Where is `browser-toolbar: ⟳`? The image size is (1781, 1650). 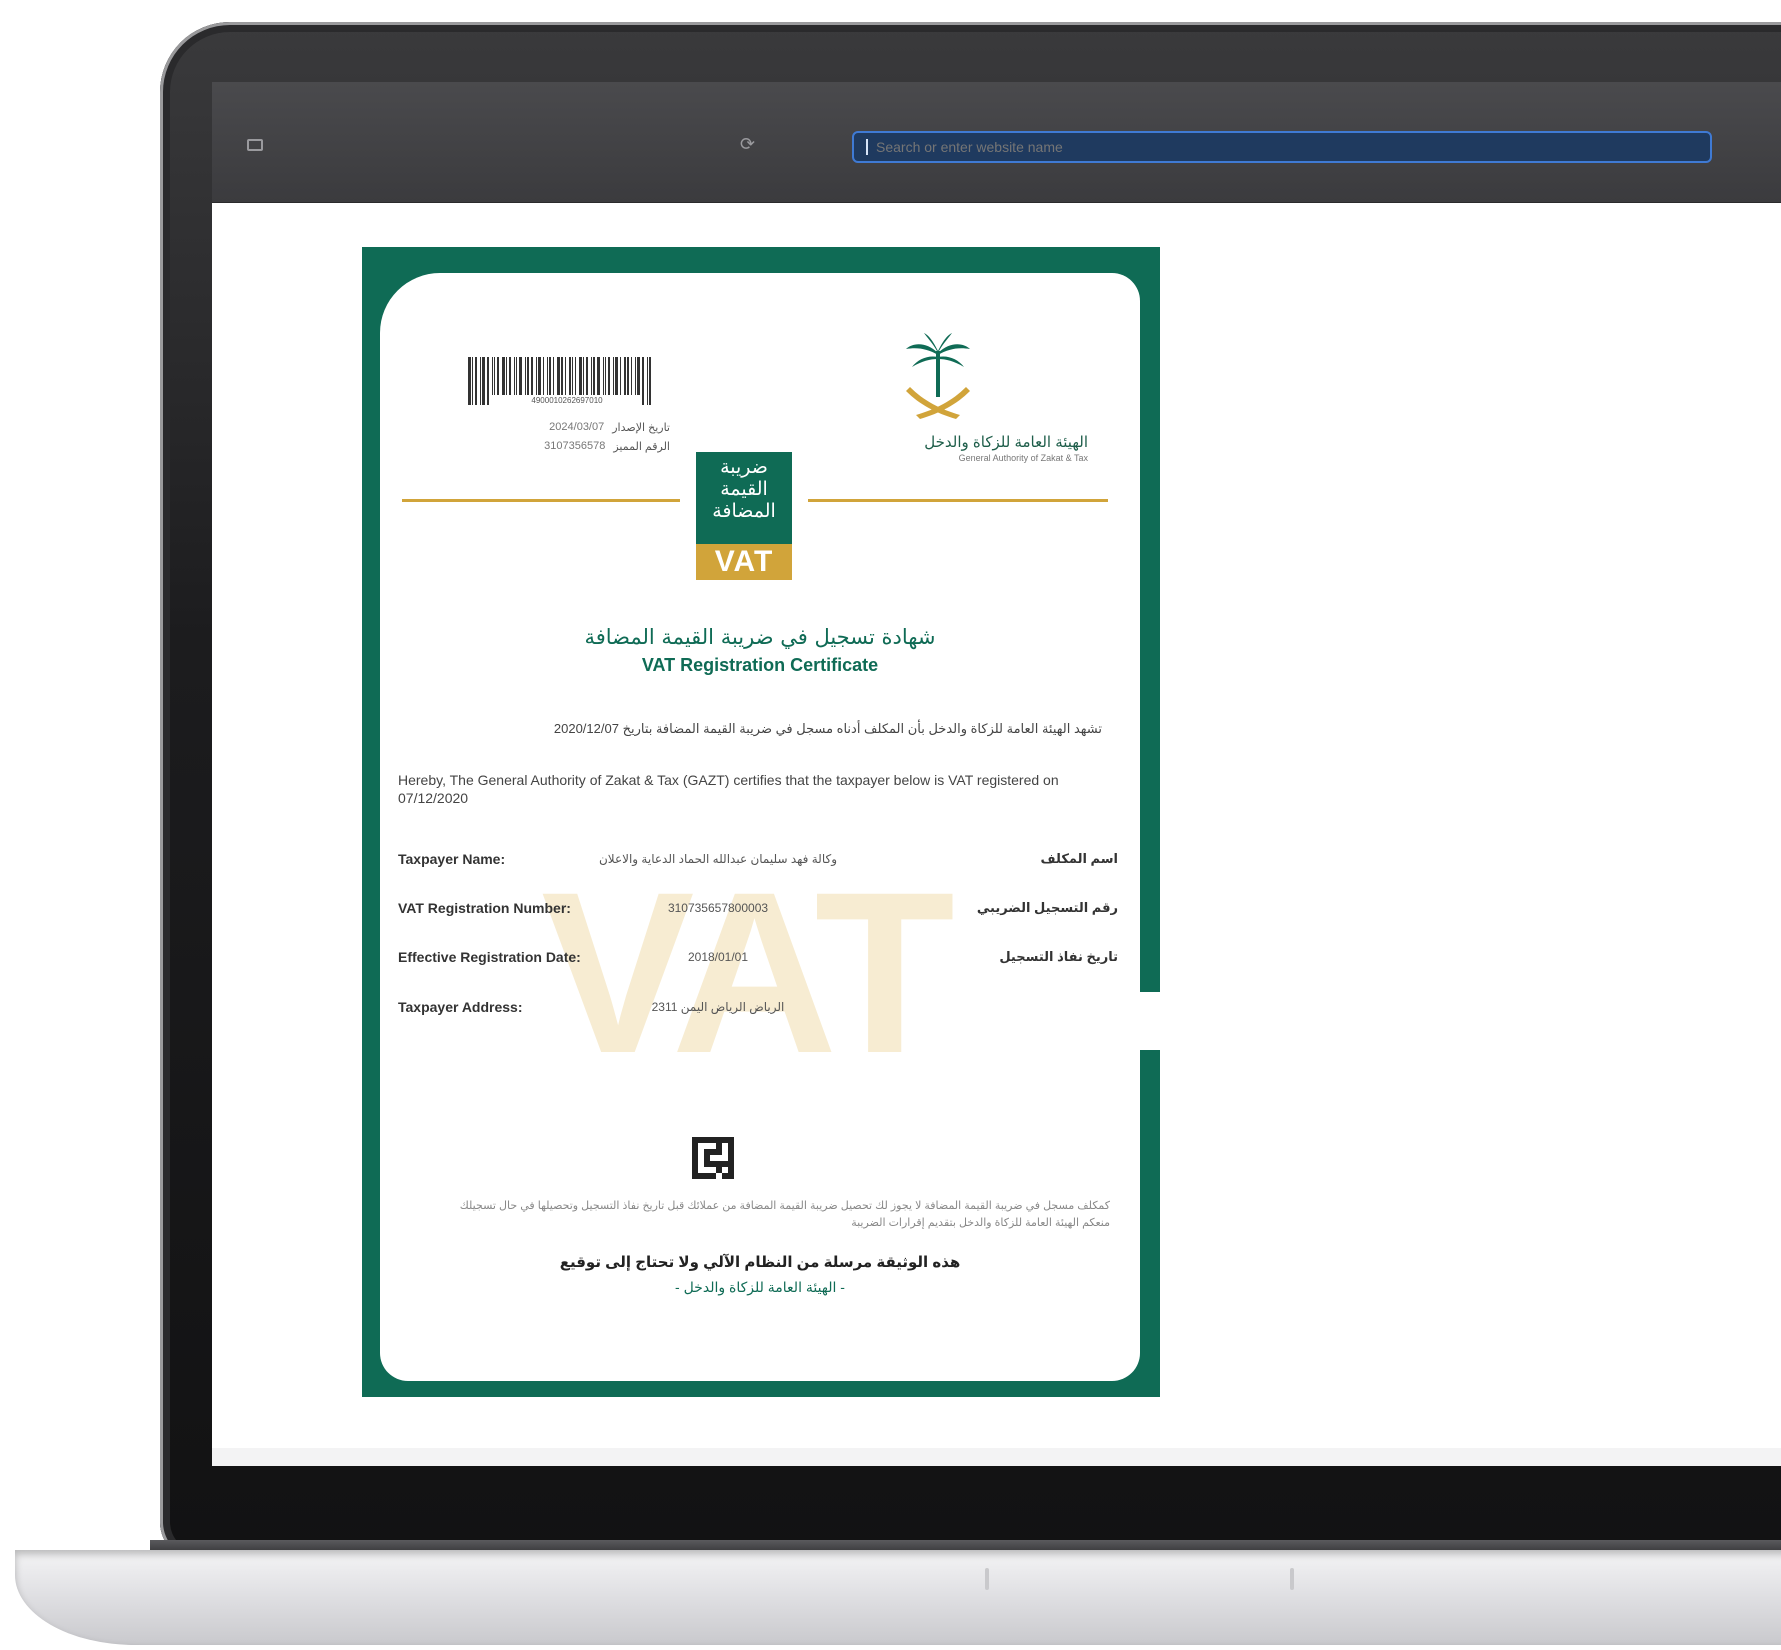 browser-toolbar: ⟳ is located at coordinates (996, 142).